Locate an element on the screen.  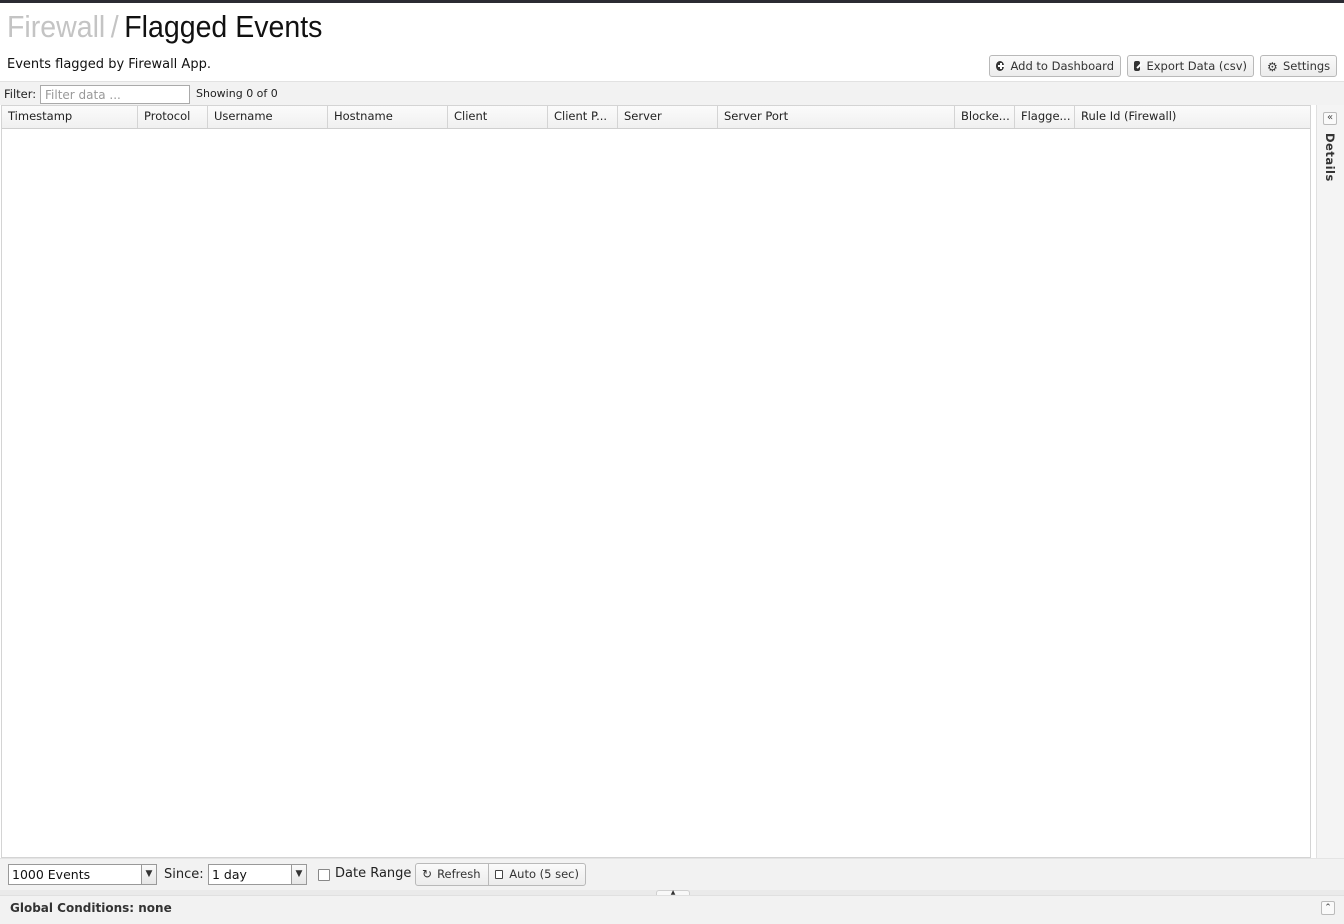
column-header-protocol: Protocol is located at coordinates (173, 117).